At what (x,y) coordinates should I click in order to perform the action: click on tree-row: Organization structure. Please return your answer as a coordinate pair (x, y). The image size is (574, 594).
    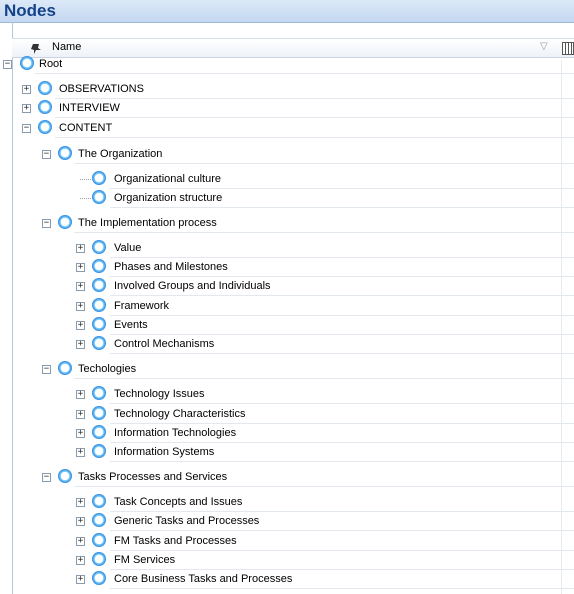
    Looking at the image, I should click on (287, 198).